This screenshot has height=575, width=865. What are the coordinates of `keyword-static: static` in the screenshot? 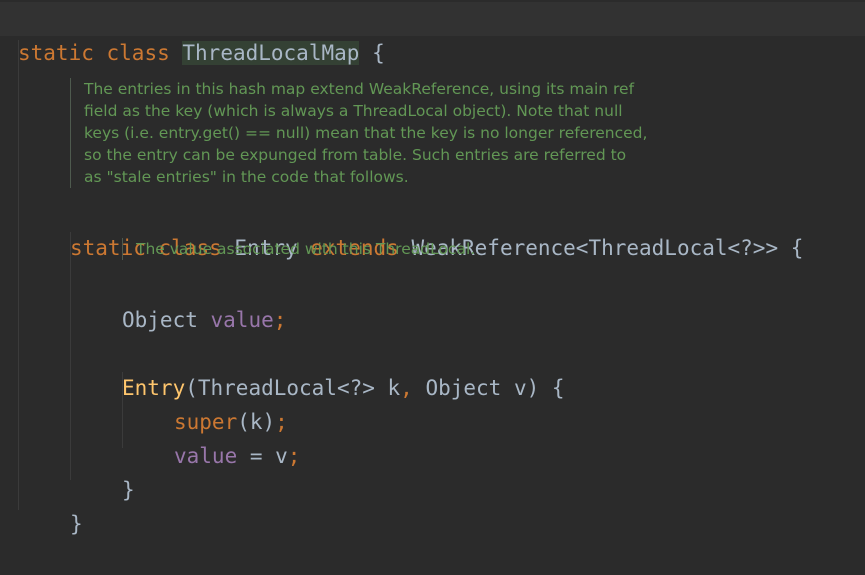 It's located at (56, 53).